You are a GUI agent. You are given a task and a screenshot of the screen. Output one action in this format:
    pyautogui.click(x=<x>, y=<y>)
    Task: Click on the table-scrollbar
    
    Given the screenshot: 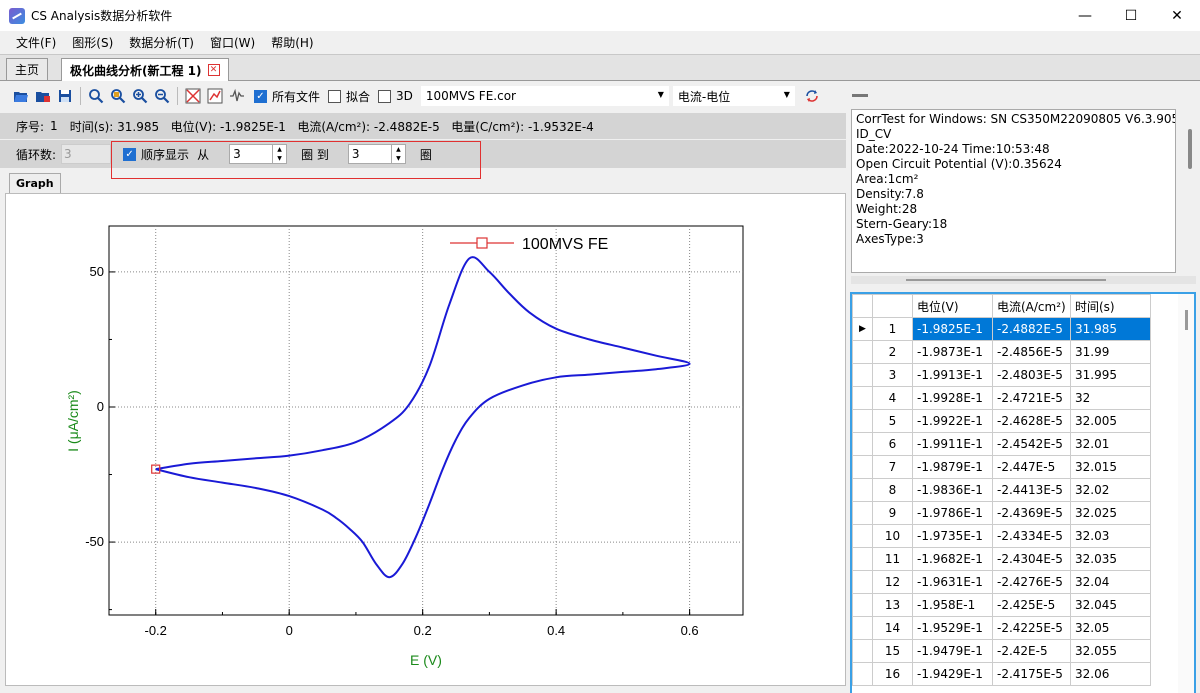 What is the action you would take?
    pyautogui.click(x=1186, y=493)
    